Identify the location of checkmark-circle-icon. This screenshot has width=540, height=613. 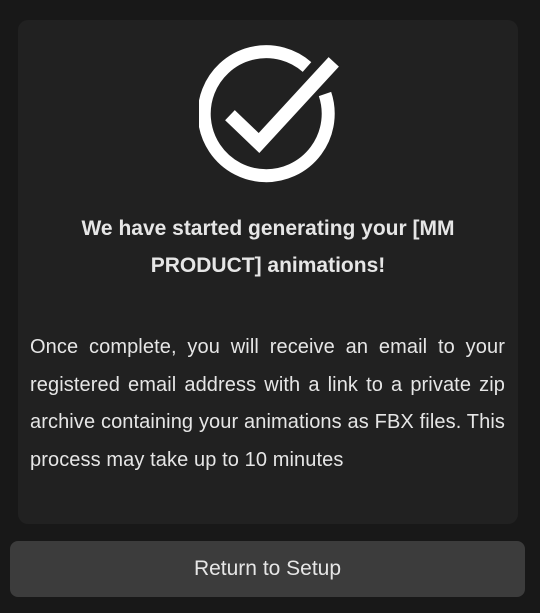
(269, 115).